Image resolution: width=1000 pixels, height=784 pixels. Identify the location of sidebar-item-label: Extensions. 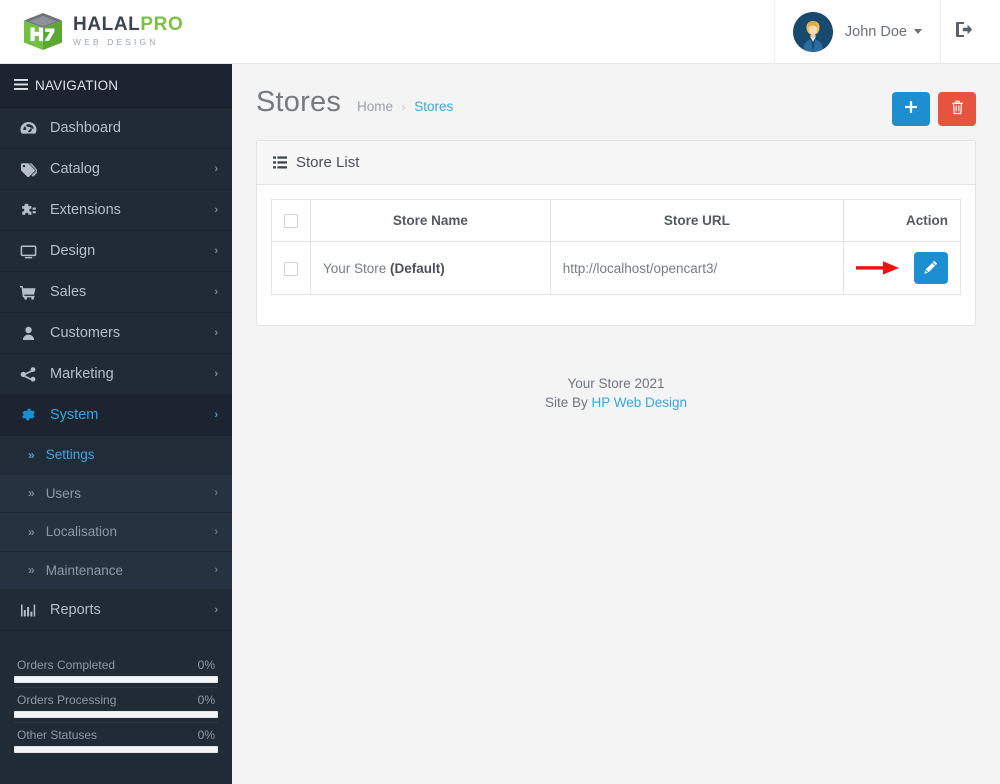
(85, 210).